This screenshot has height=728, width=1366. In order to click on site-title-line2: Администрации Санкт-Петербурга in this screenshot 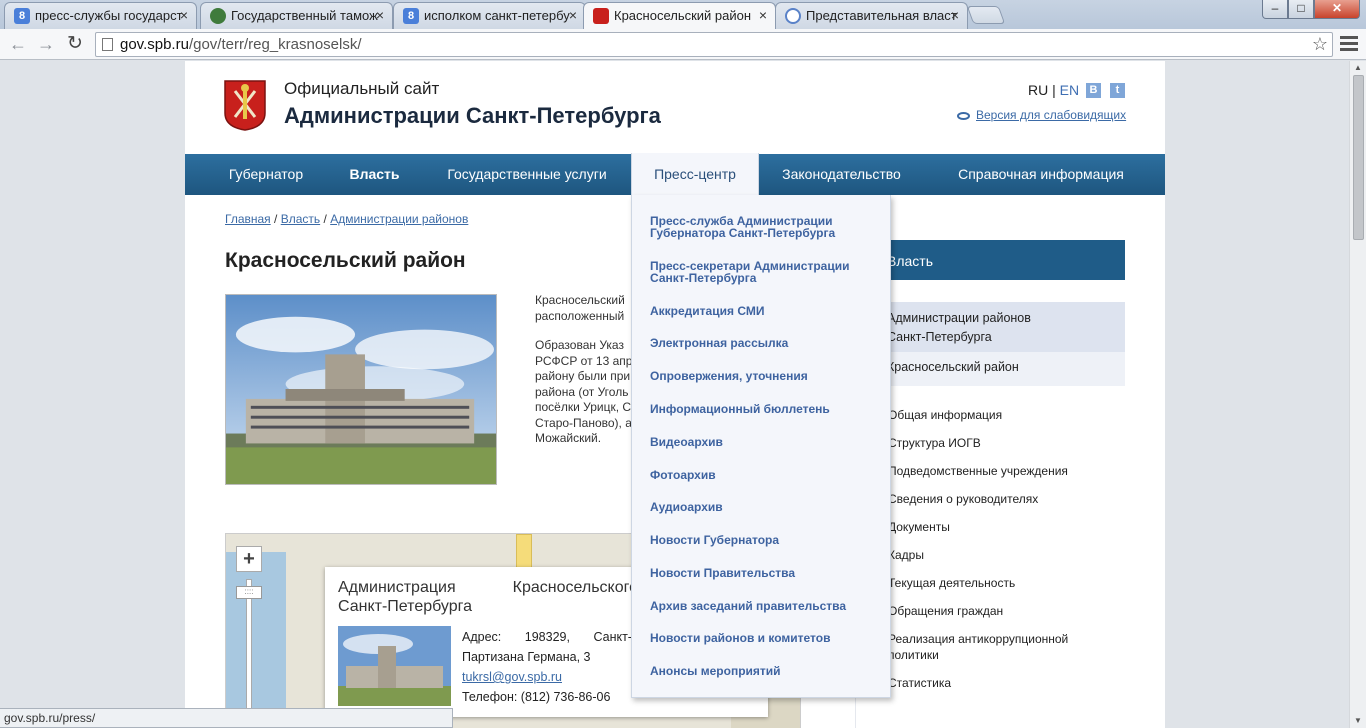, I will do `click(472, 115)`.